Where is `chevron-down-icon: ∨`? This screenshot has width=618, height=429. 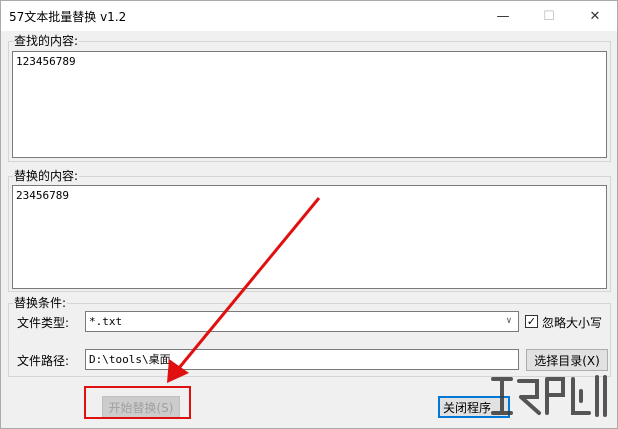 chevron-down-icon: ∨ is located at coordinates (509, 321).